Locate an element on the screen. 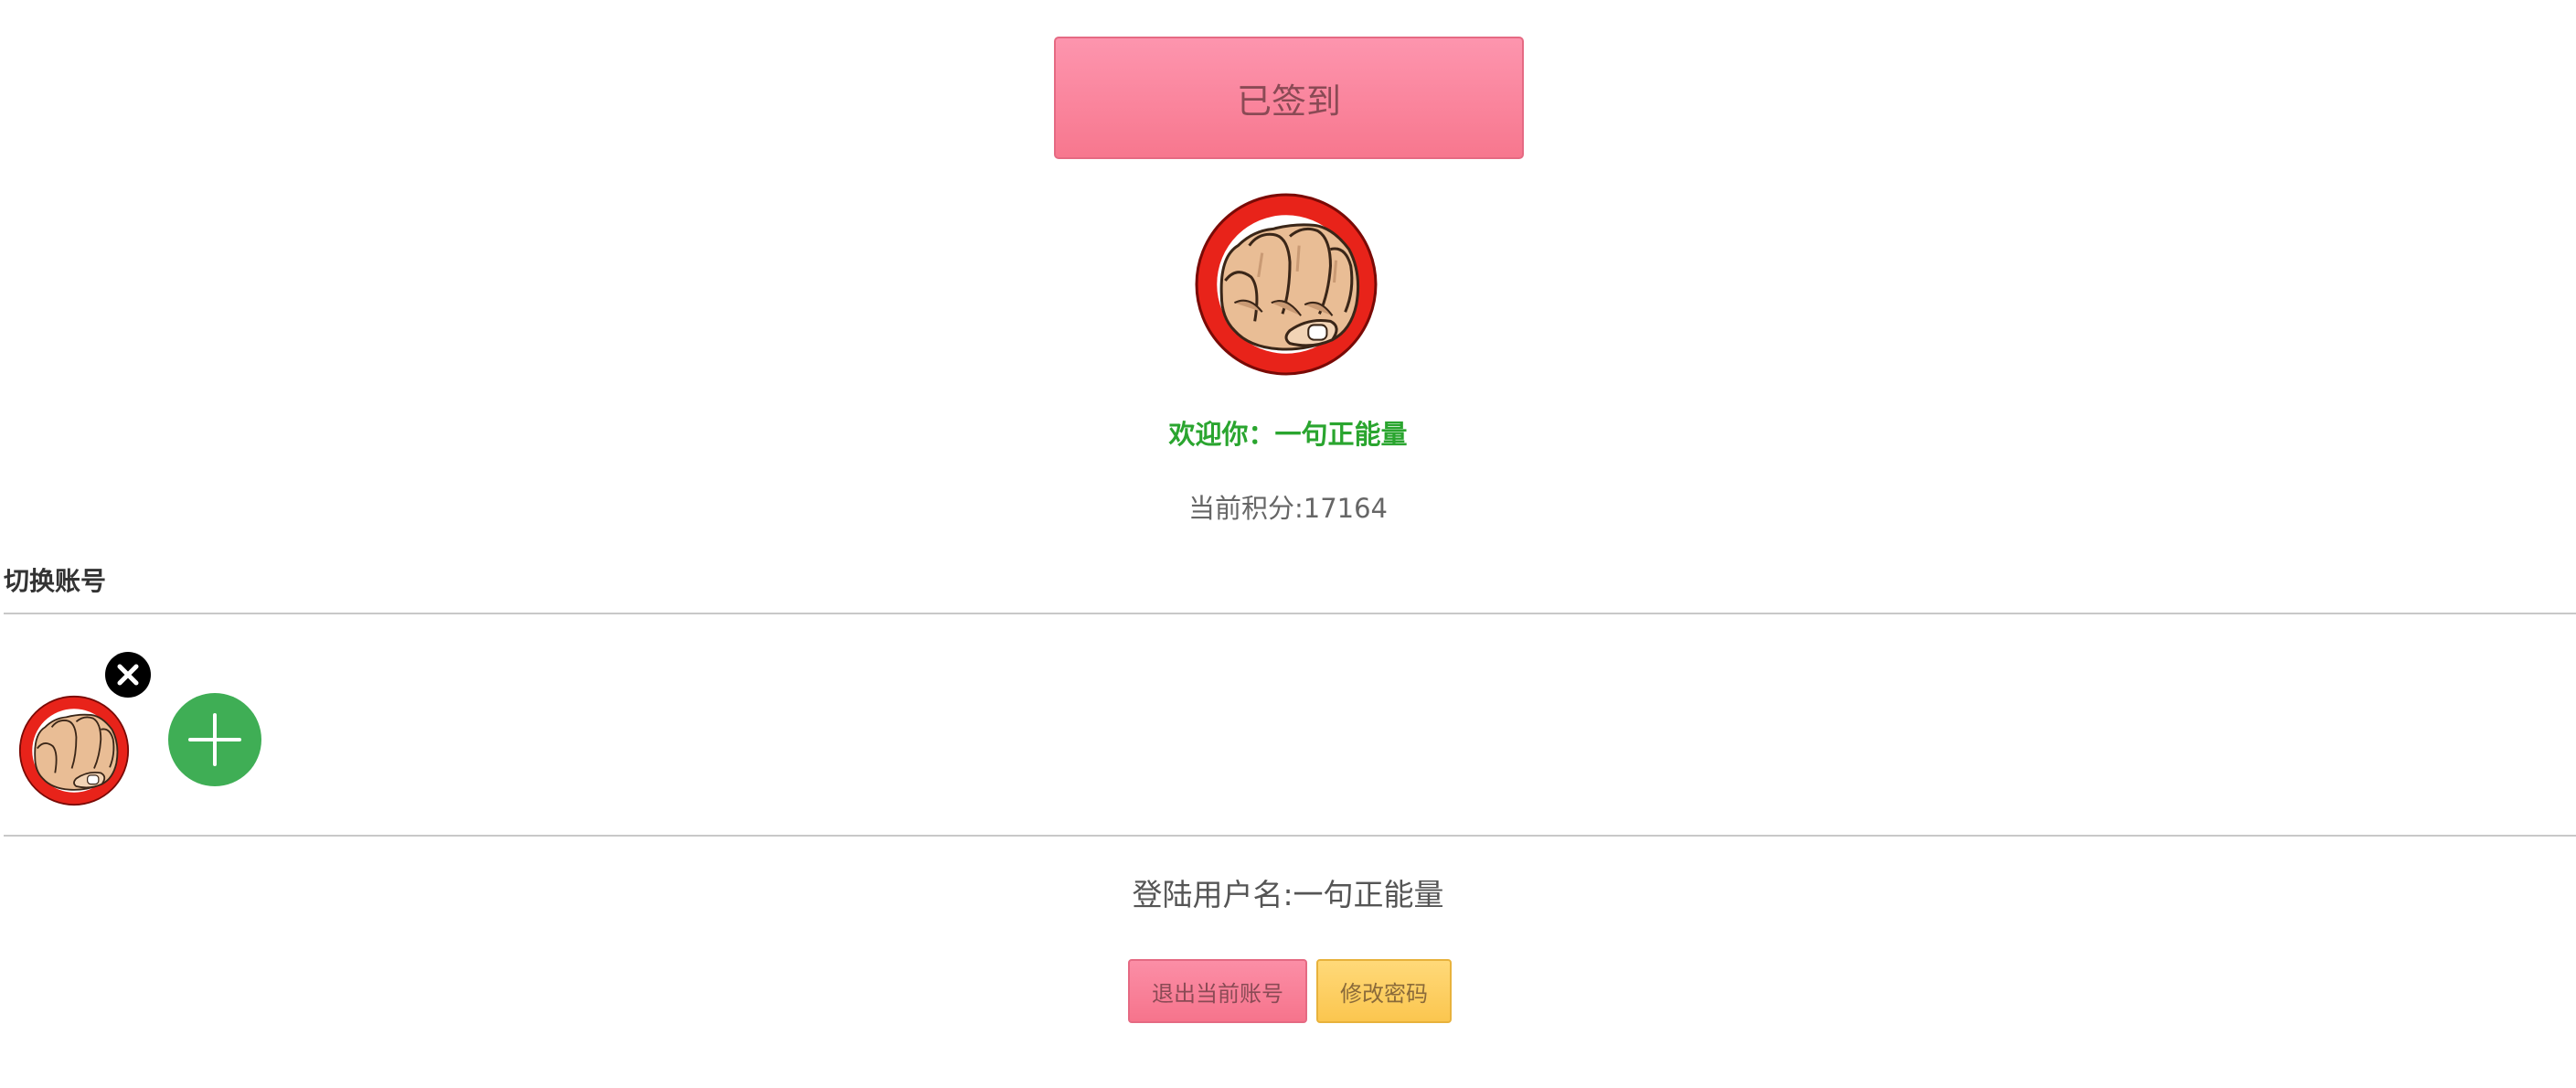 The height and width of the screenshot is (1088, 2576). close-circle-icon is located at coordinates (128, 675).